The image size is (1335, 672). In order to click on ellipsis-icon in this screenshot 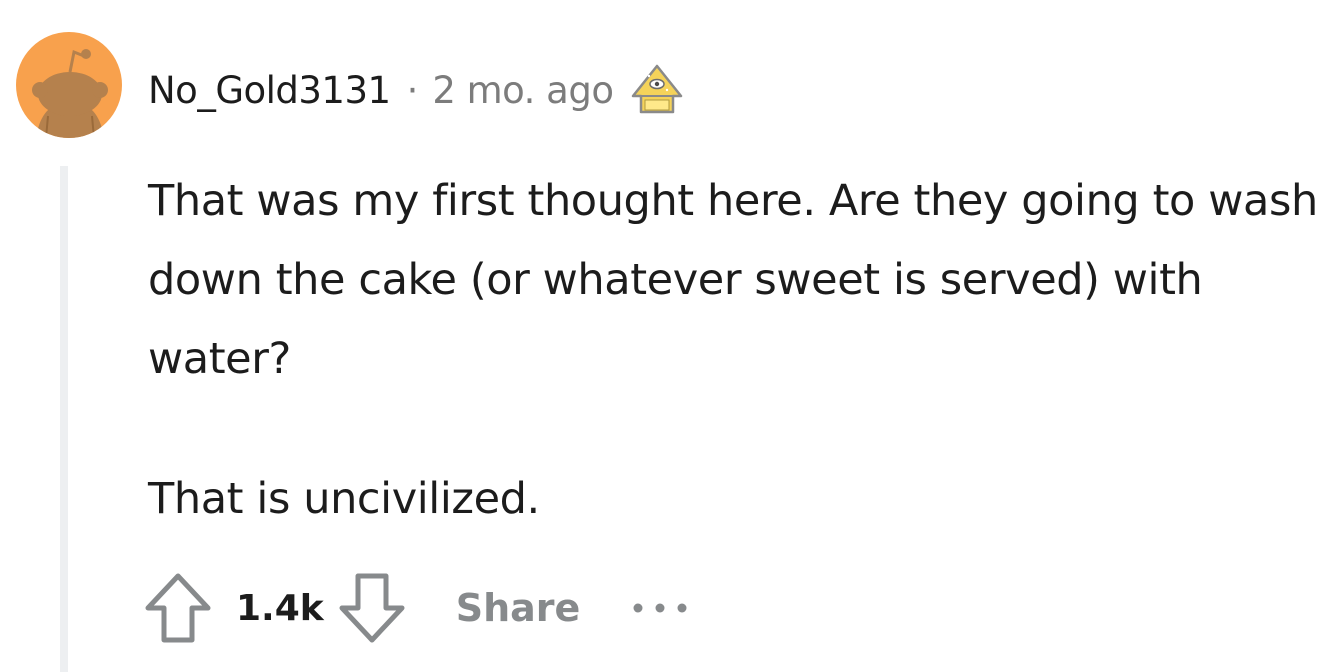, I will do `click(660, 608)`.